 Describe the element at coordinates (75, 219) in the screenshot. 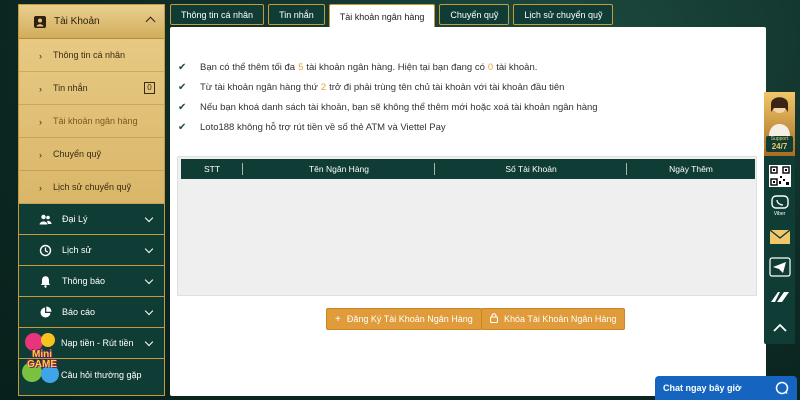

I see `sidebar-item-label: Đại Lý` at that location.